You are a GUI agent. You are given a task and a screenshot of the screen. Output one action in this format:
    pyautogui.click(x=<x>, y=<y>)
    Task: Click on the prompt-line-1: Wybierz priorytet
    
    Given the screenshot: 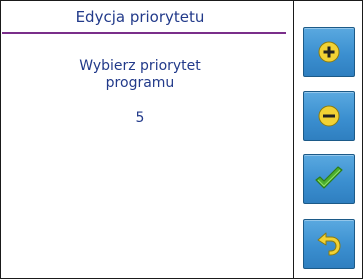 What is the action you would take?
    pyautogui.click(x=140, y=66)
    